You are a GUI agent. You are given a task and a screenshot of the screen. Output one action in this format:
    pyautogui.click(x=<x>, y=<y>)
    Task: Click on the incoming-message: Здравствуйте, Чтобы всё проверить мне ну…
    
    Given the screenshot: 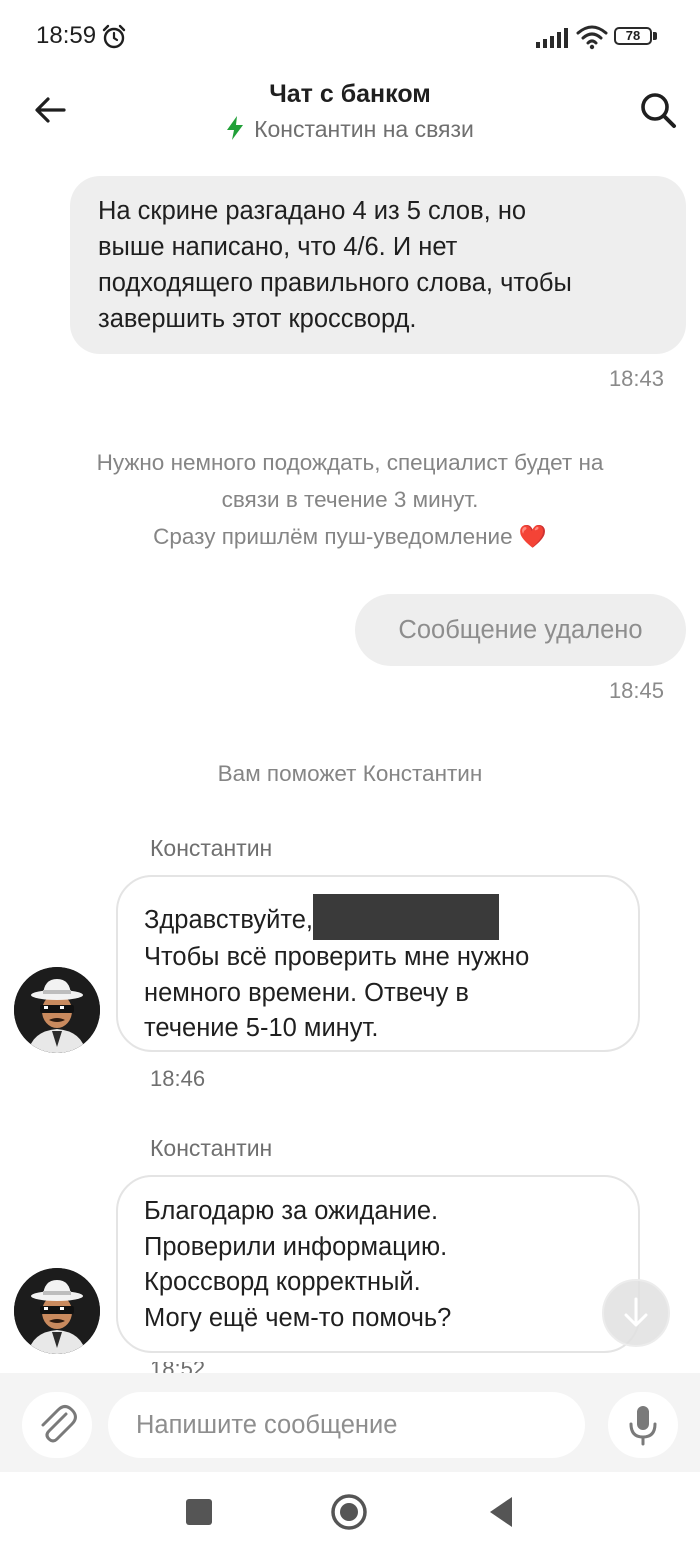 What is the action you would take?
    pyautogui.click(x=378, y=963)
    